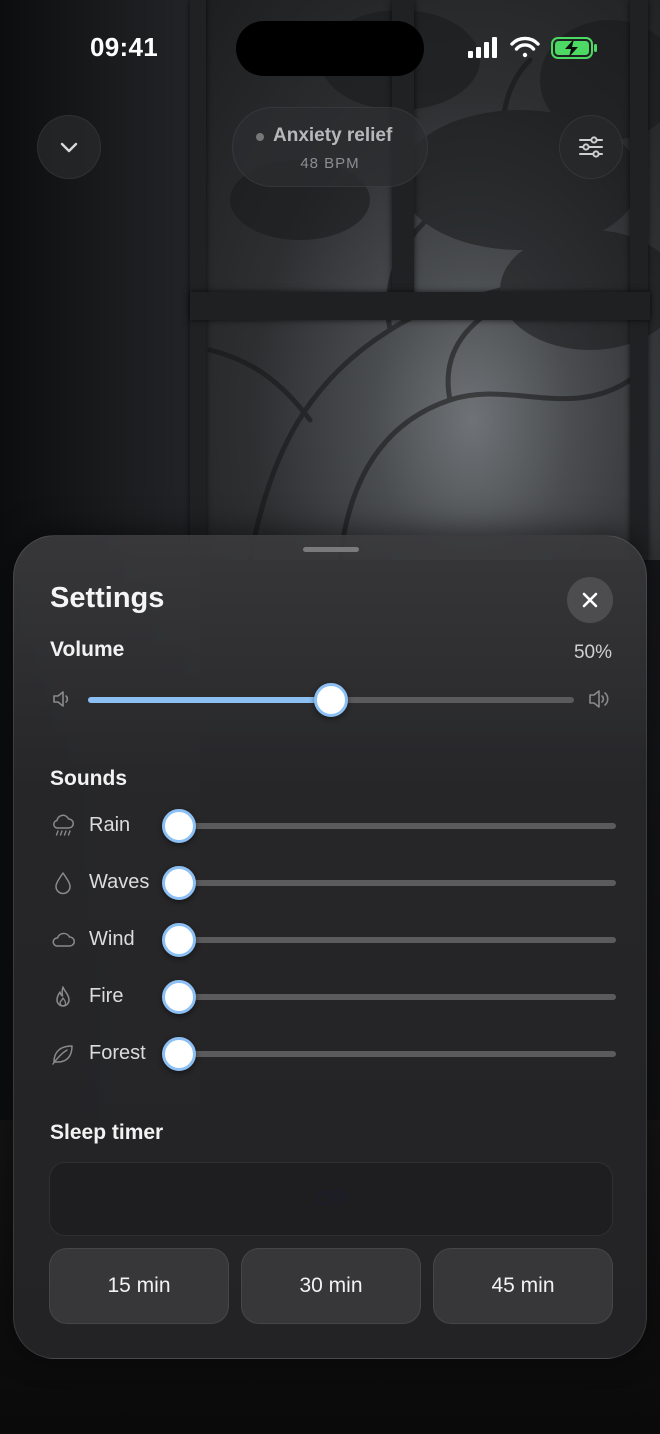 This screenshot has width=660, height=1434. Describe the element at coordinates (389, 940) in the screenshot. I see `wind-slider` at that location.